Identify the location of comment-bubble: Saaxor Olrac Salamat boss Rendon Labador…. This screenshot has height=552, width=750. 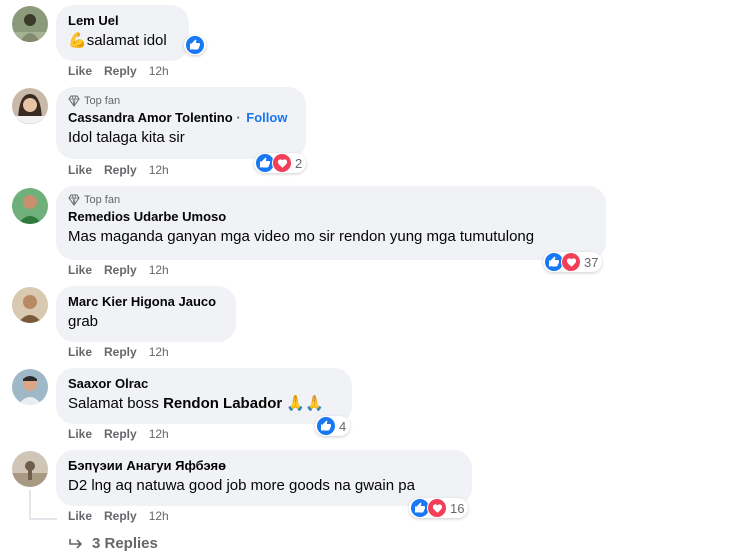
(204, 396).